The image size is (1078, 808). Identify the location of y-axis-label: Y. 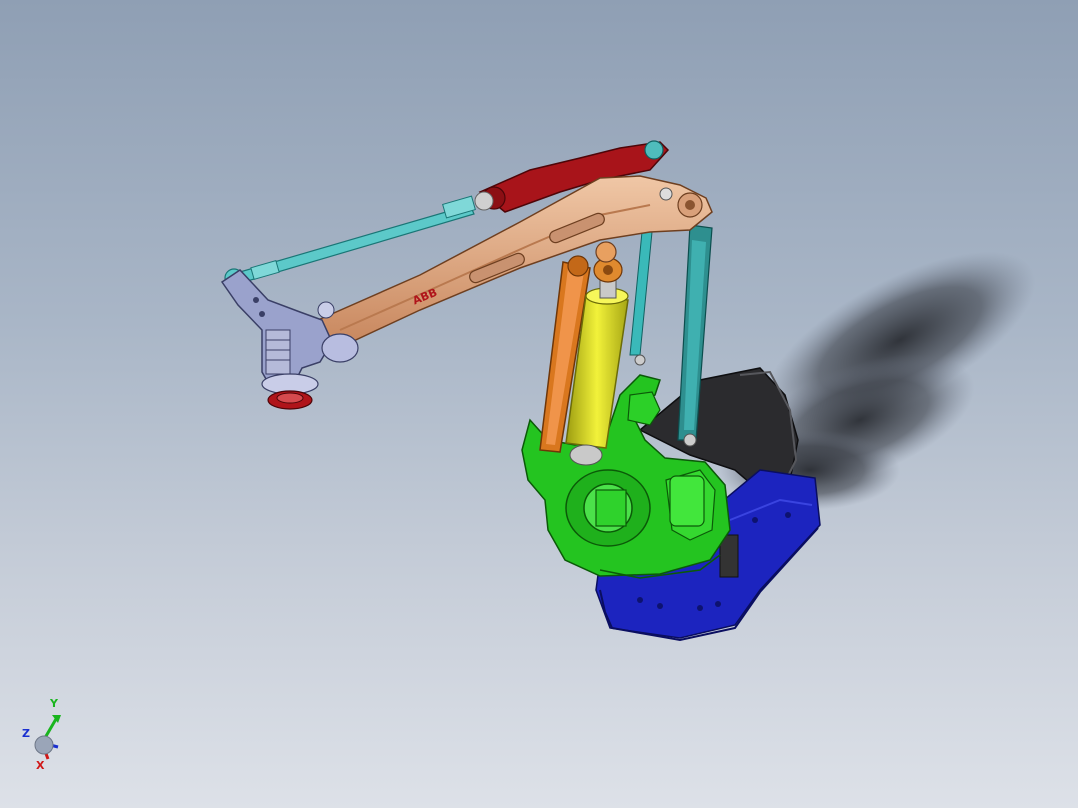
(54, 703).